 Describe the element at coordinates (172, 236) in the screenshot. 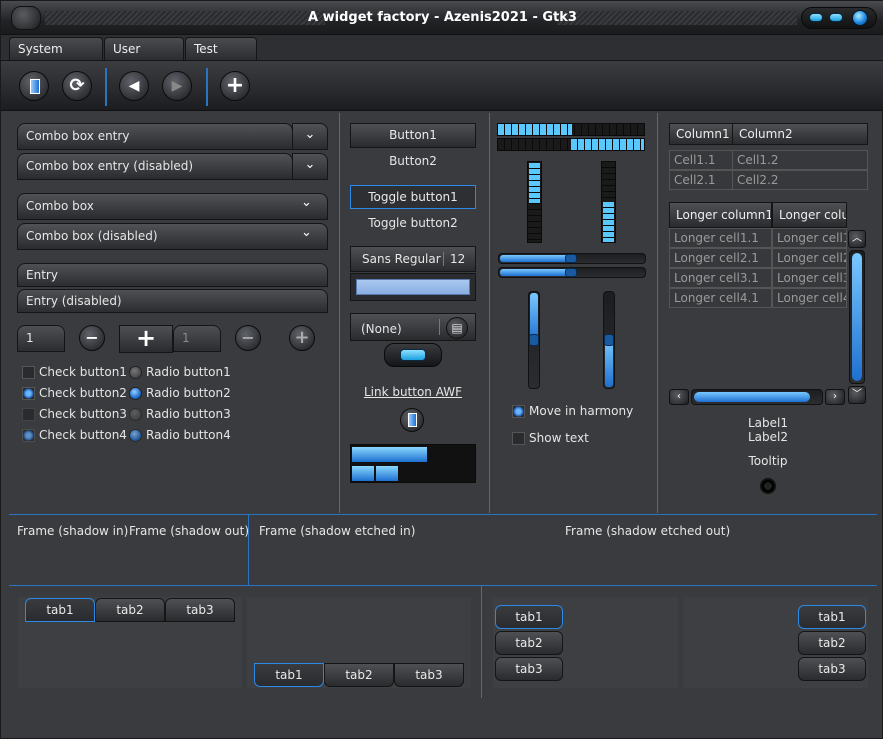

I see `combo-box-disabled: Combo box (disabled)` at that location.